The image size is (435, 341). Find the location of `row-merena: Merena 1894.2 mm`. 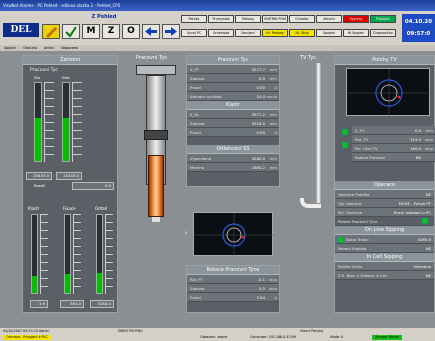

row-merena: Merena 1894.2 mm is located at coordinates (233, 167).